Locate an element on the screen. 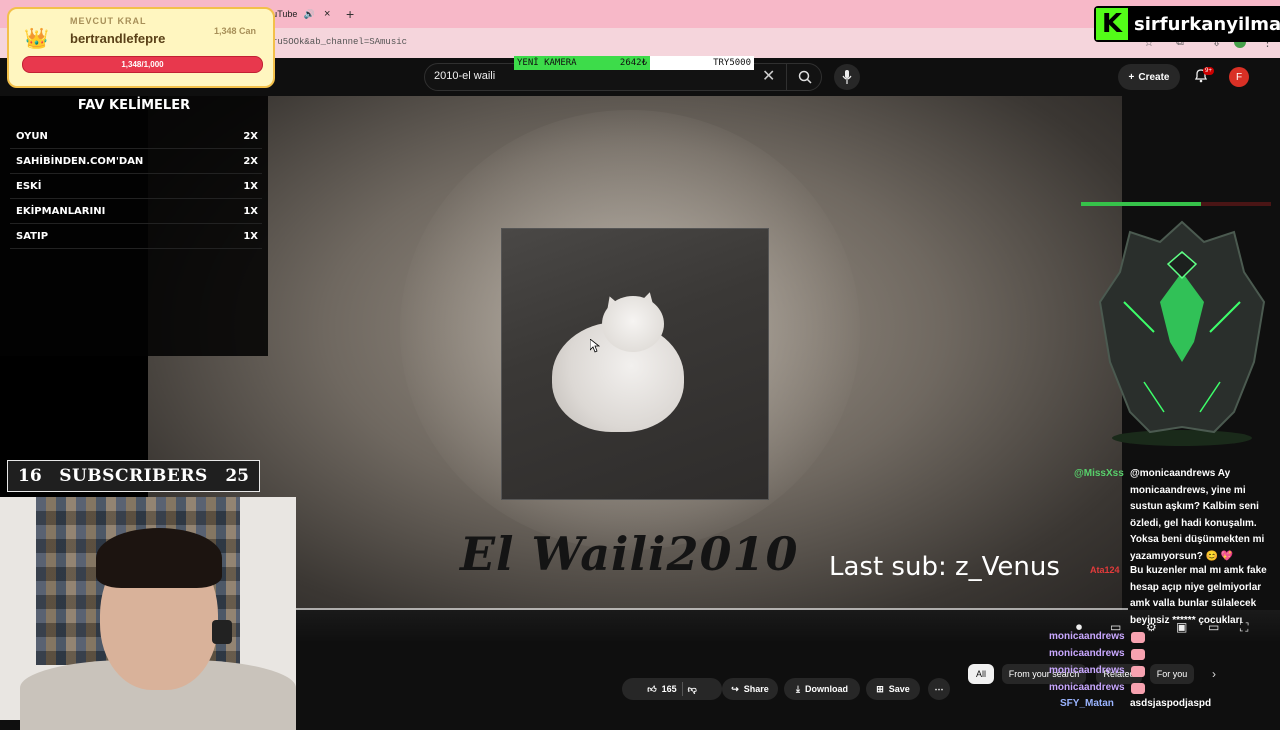  fav-word-row: OYUN 2X is located at coordinates (136, 136).